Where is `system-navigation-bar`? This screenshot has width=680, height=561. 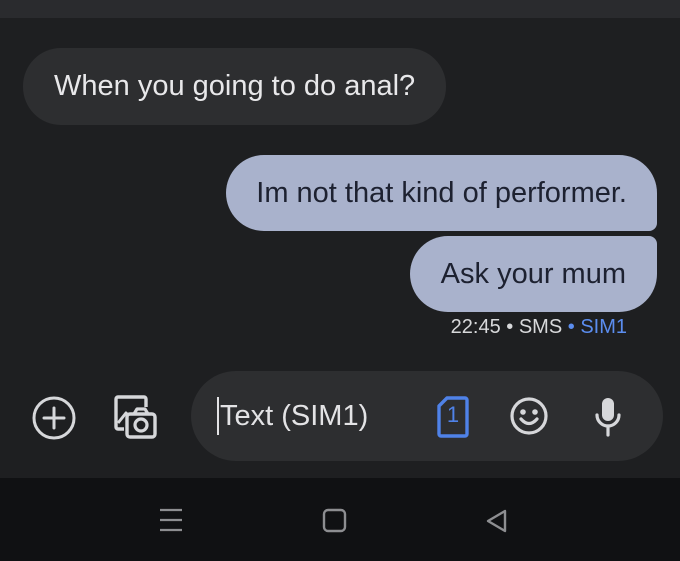 system-navigation-bar is located at coordinates (340, 519).